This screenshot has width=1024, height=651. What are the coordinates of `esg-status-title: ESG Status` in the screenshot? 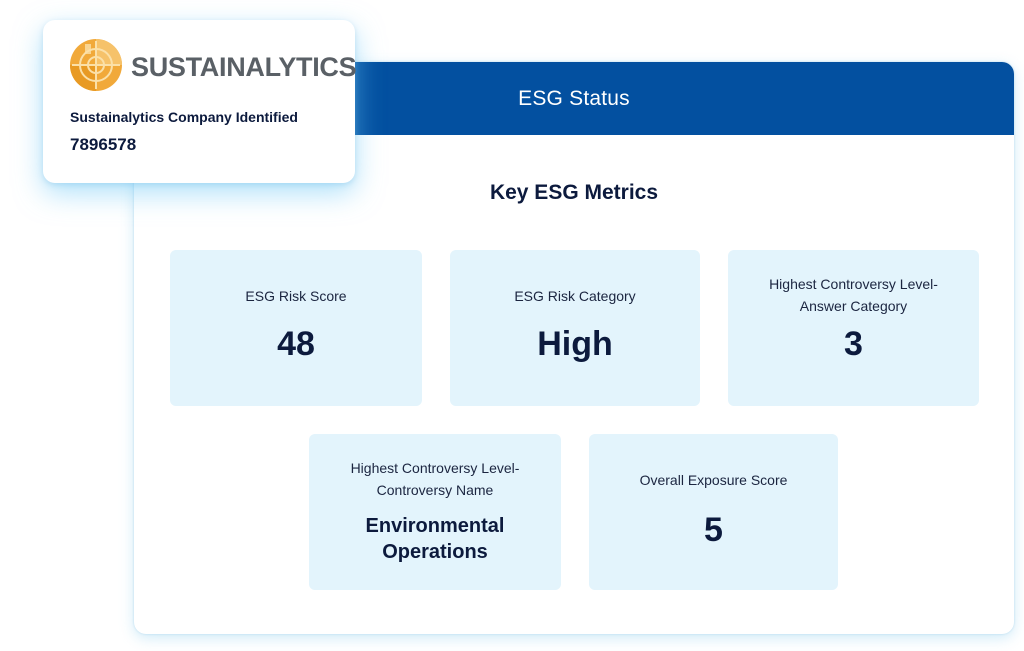 It's located at (574, 98).